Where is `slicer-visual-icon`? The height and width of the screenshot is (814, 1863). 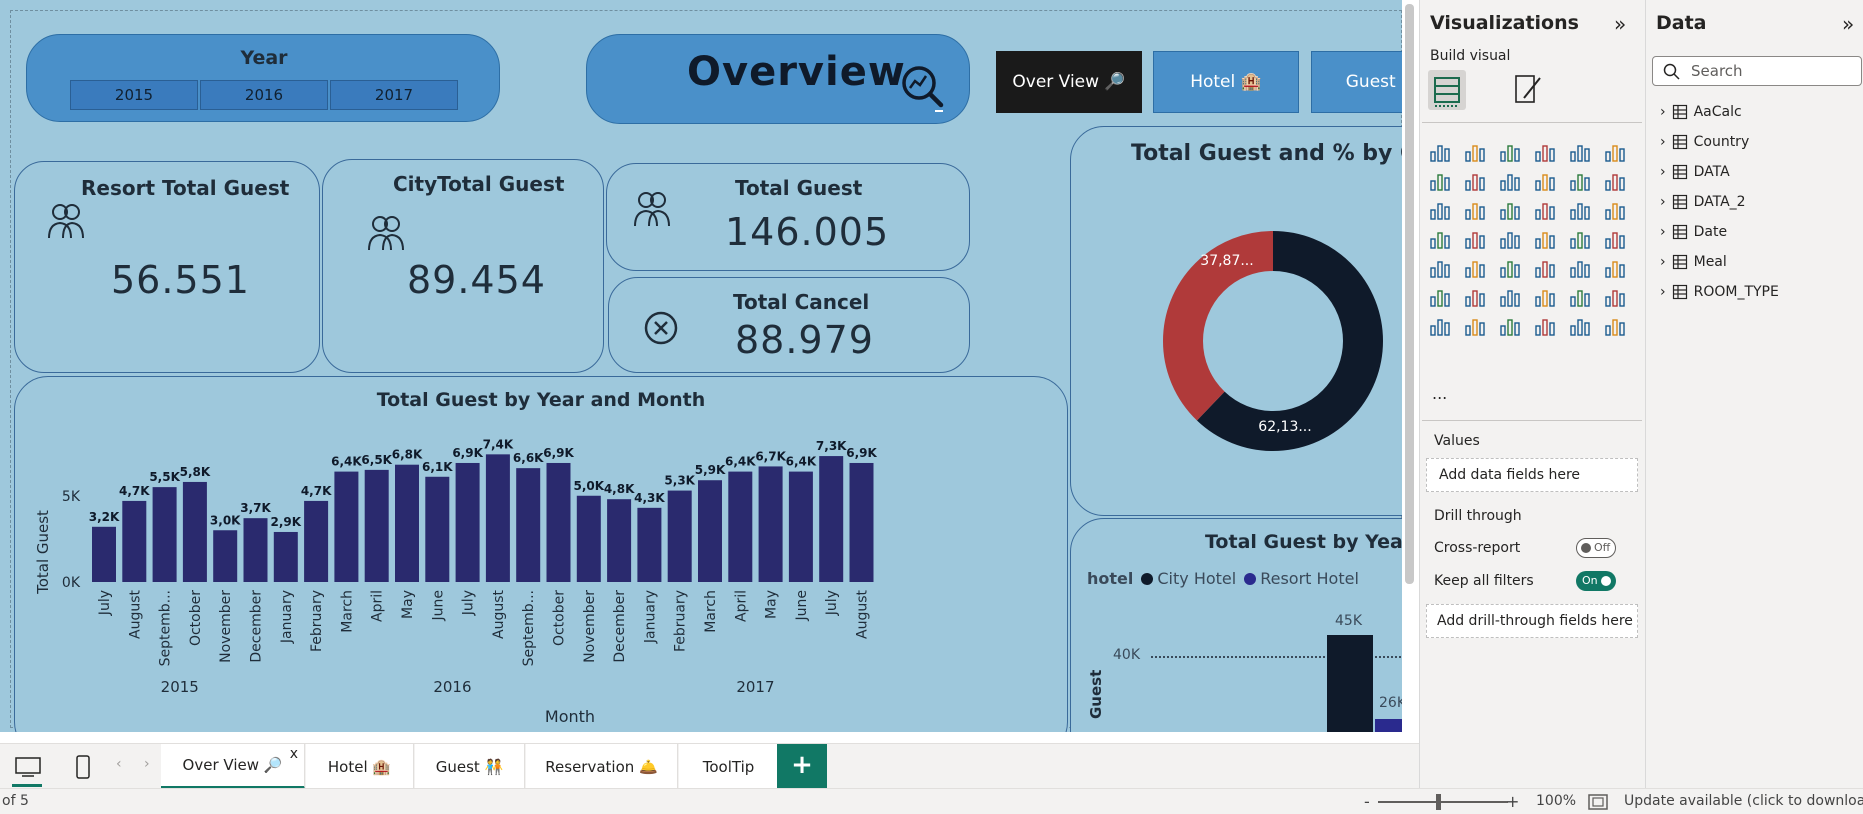 slicer-visual-icon is located at coordinates (1511, 269).